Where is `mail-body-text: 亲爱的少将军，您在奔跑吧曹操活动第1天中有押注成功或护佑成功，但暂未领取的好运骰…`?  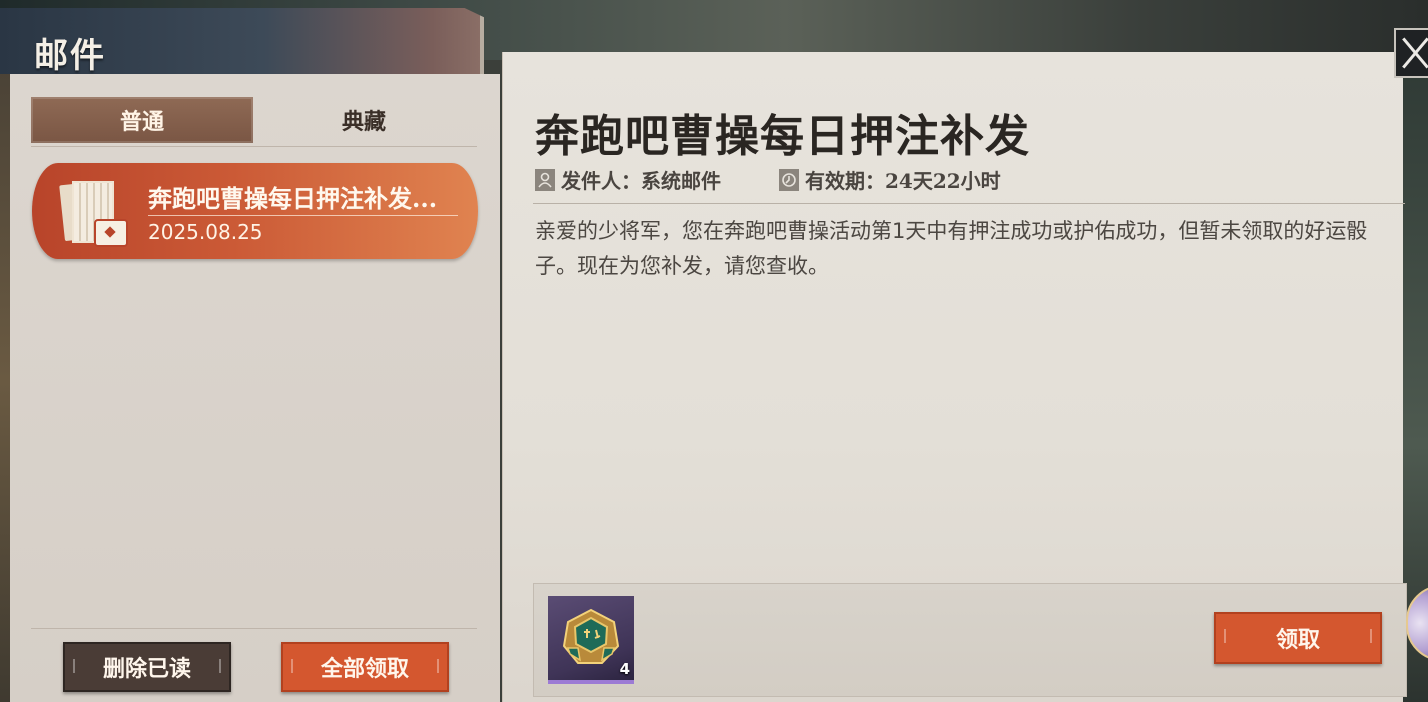 mail-body-text: 亲爱的少将军，您在奔跑吧曹操活动第1天中有押注成功或护佑成功，但暂未领取的好运骰… is located at coordinates (951, 248).